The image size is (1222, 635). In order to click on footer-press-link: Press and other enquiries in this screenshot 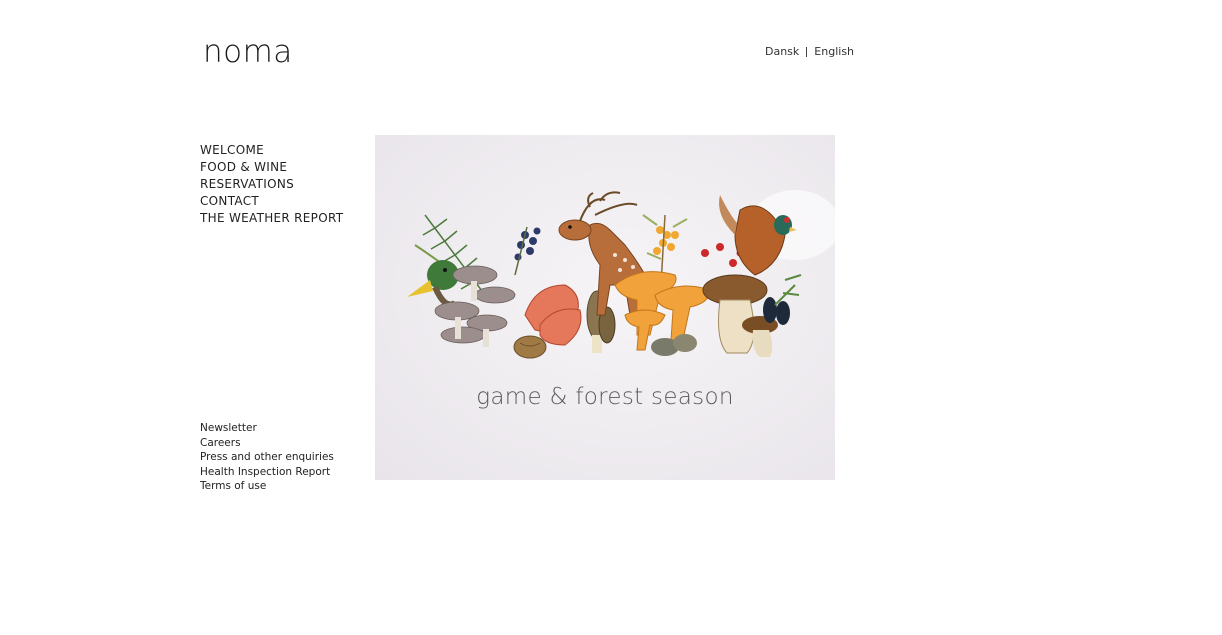, I will do `click(267, 457)`.